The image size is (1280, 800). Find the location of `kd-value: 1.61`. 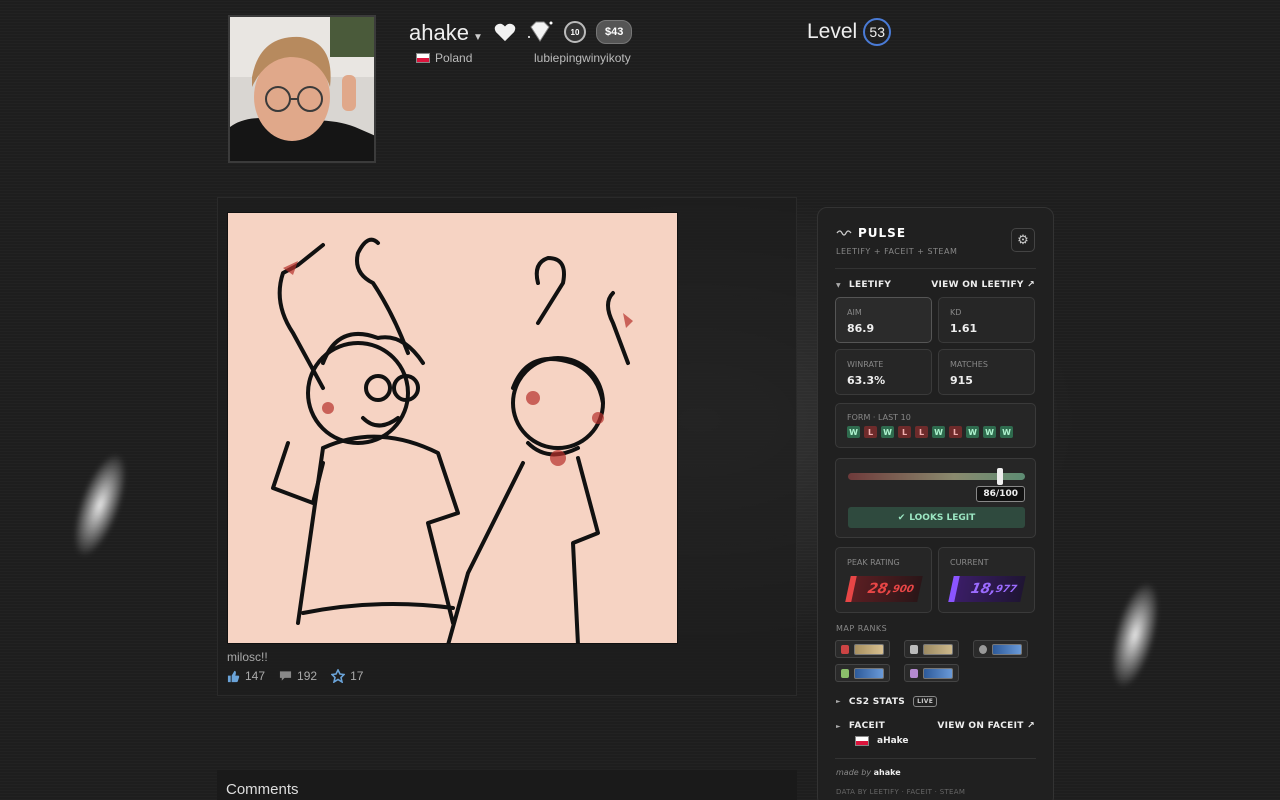

kd-value: 1.61 is located at coordinates (964, 328).